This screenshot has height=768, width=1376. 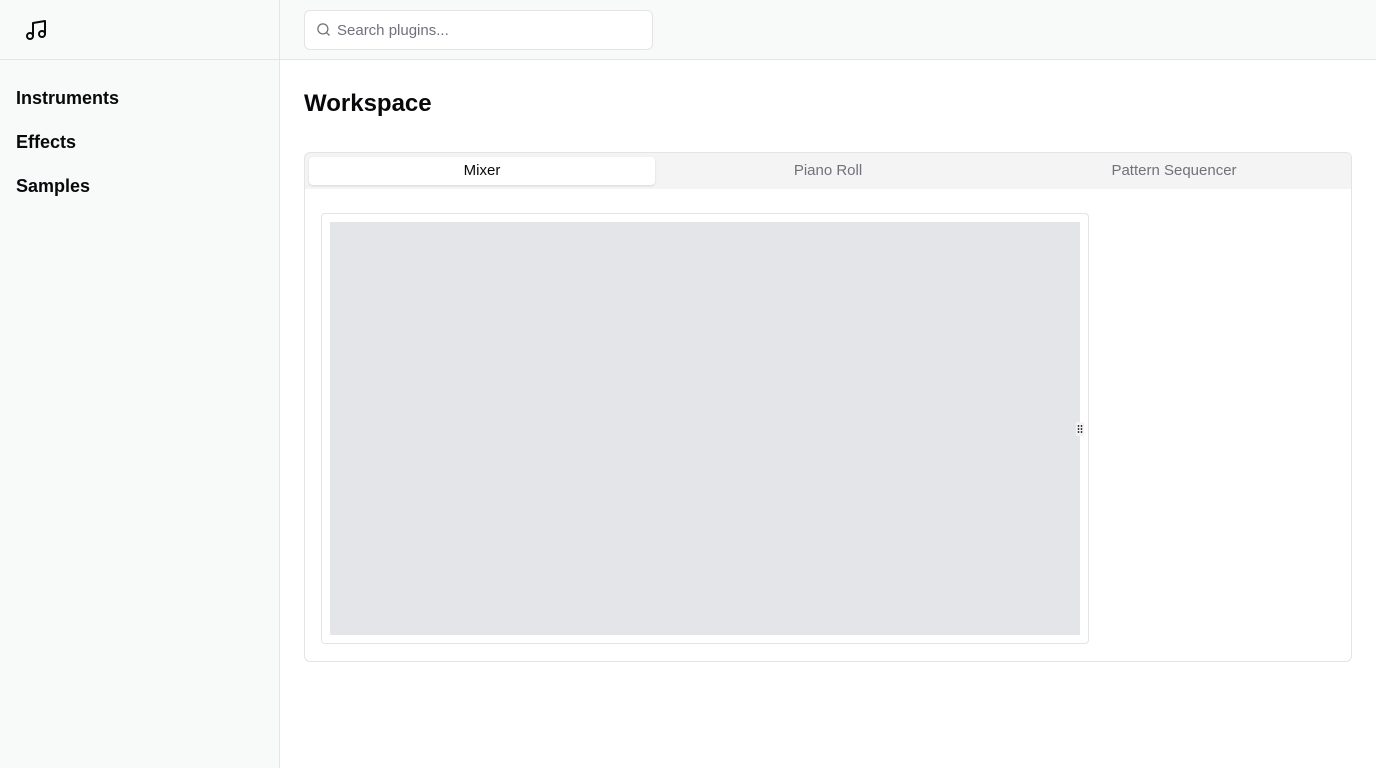 What do you see at coordinates (323, 29) in the screenshot?
I see `search-icon` at bounding box center [323, 29].